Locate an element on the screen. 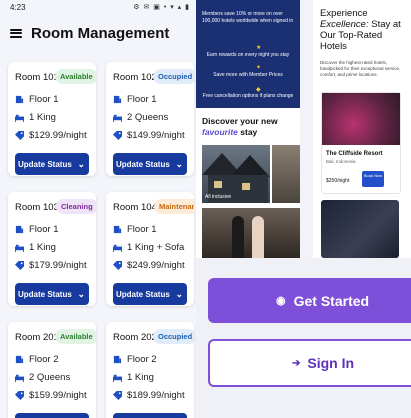 This screenshot has height=418, width=411. room-name: Room 103 is located at coordinates (37, 207).